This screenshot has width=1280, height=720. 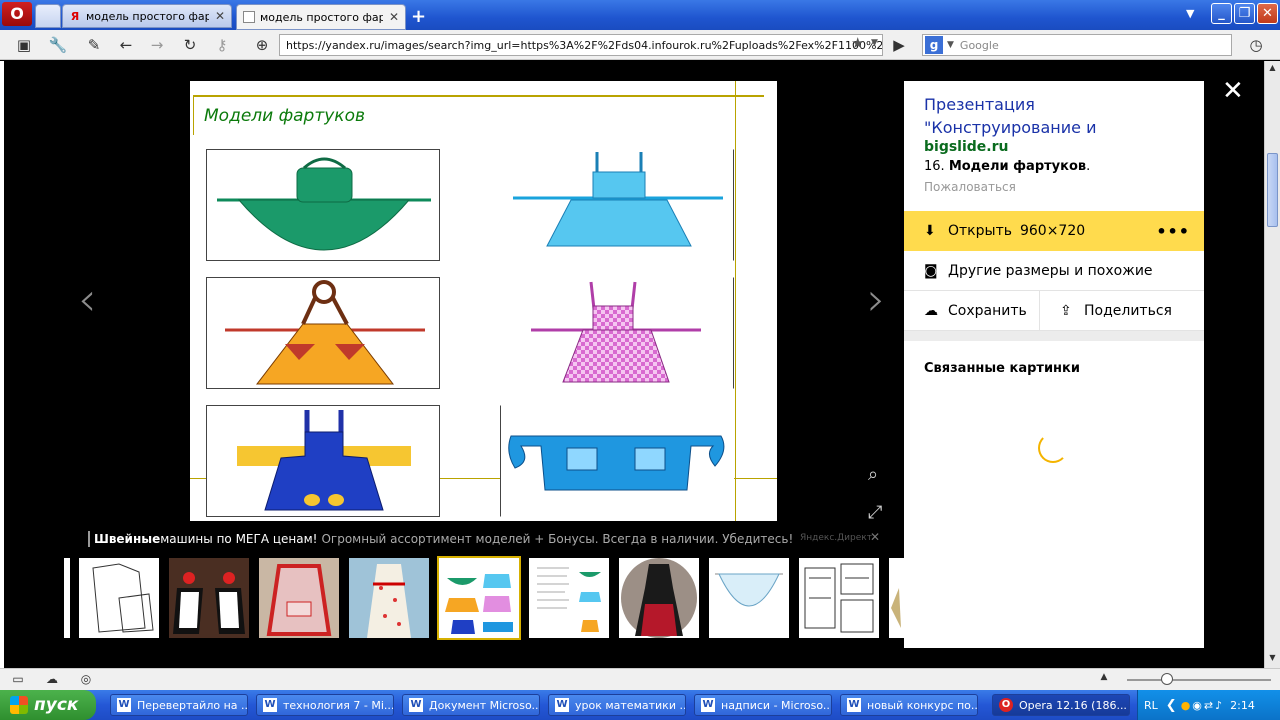 I want to click on volume-icon: ♪, so click(x=1218, y=705).